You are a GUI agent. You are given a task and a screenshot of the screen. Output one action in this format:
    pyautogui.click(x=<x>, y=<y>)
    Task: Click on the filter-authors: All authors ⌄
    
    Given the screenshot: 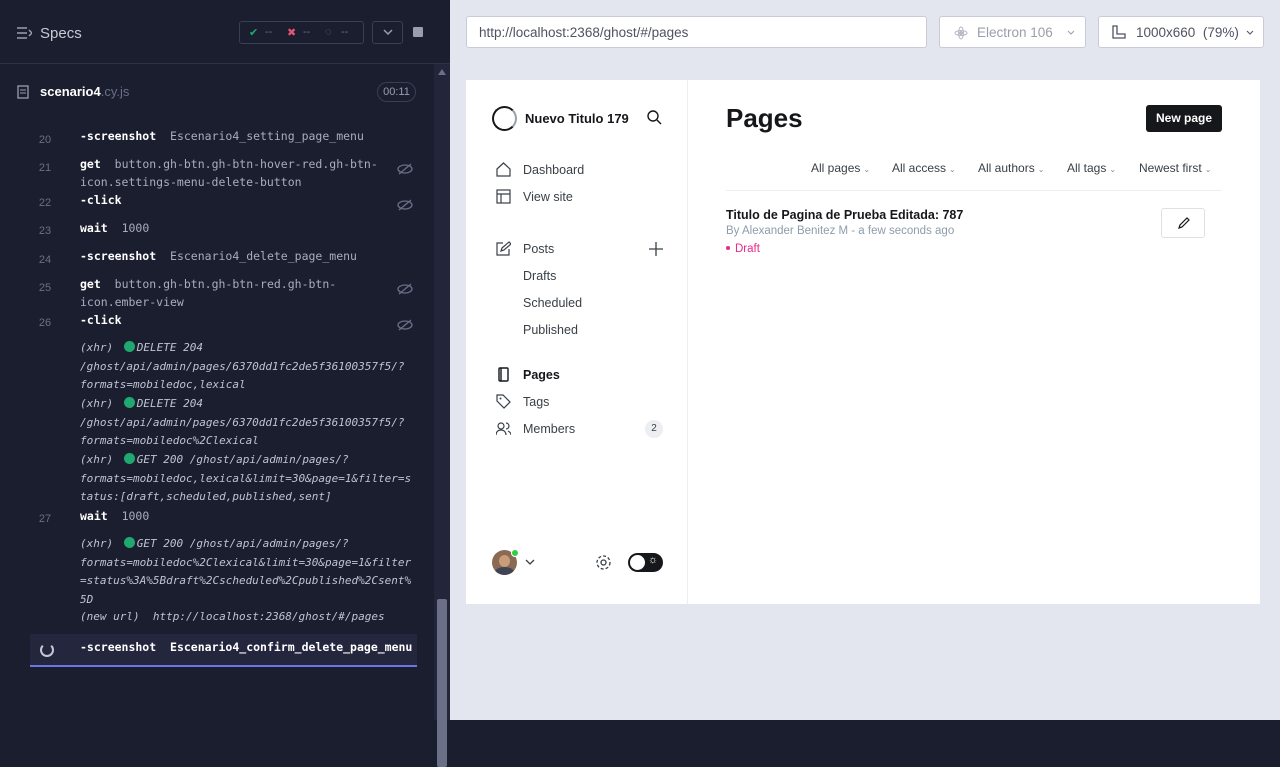 What is the action you would take?
    pyautogui.click(x=1011, y=168)
    